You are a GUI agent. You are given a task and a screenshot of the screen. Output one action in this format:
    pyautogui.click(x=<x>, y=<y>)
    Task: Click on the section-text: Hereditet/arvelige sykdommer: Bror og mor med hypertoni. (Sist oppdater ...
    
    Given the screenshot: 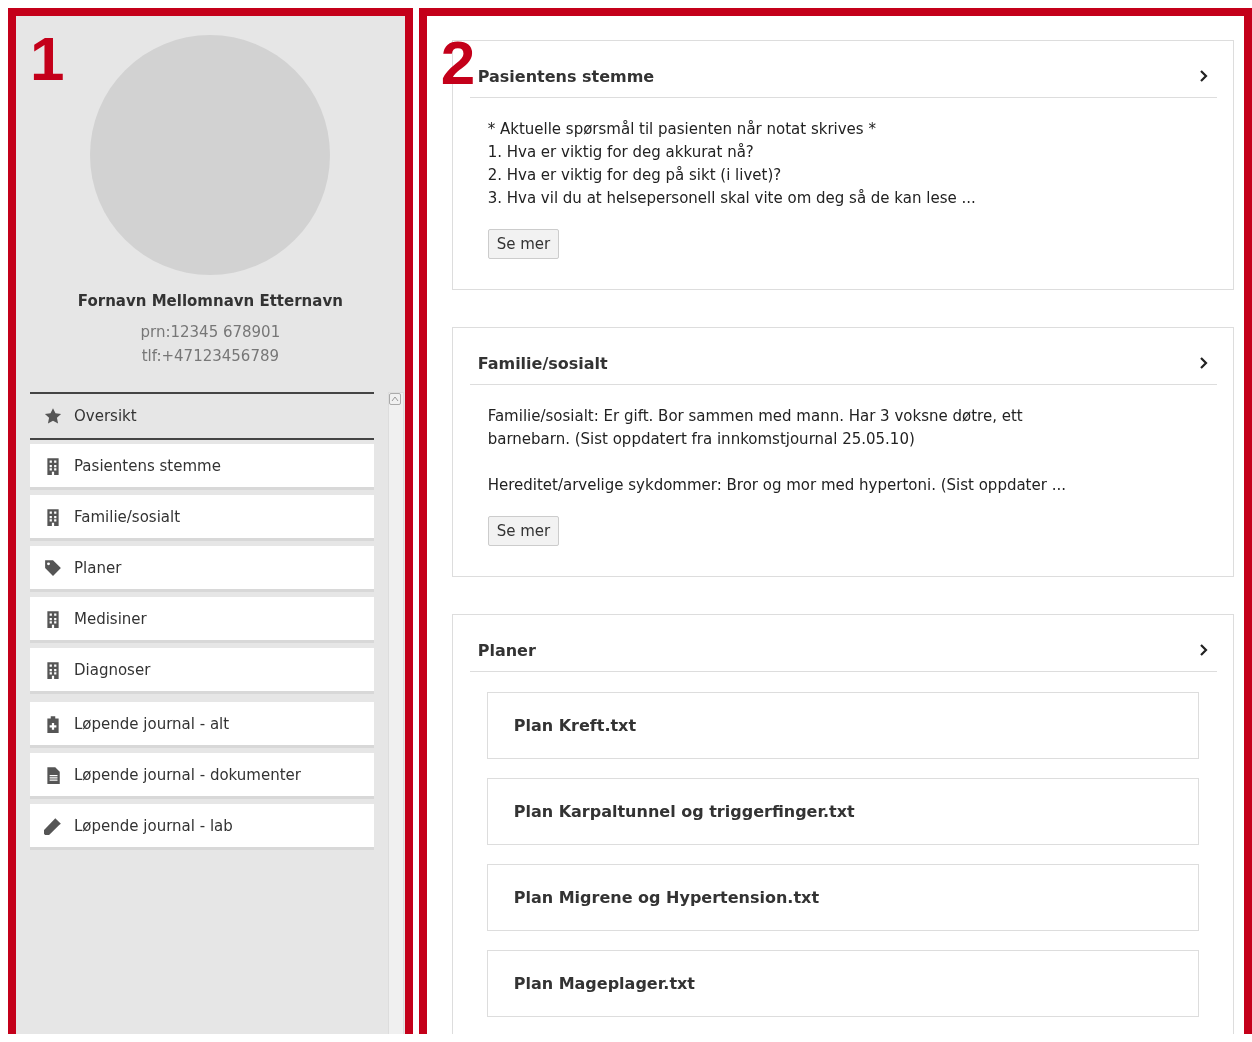 What is the action you would take?
    pyautogui.click(x=777, y=485)
    